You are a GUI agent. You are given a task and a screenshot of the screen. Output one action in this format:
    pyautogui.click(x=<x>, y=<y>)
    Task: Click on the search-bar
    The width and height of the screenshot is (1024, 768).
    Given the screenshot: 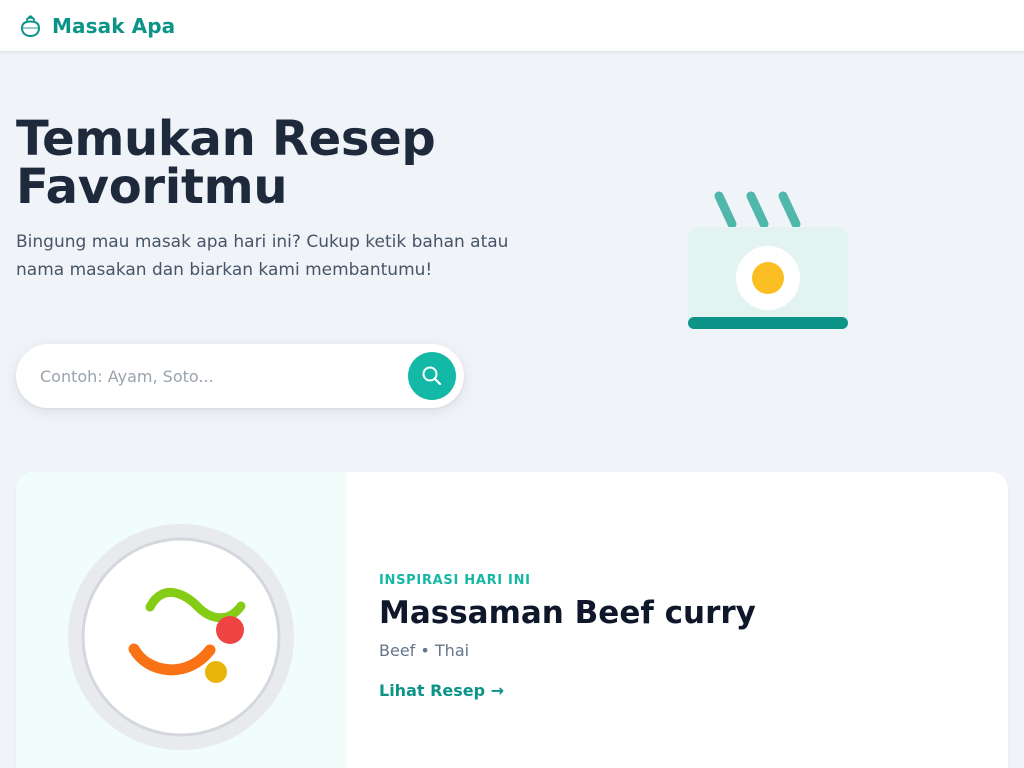 What is the action you would take?
    pyautogui.click(x=240, y=376)
    